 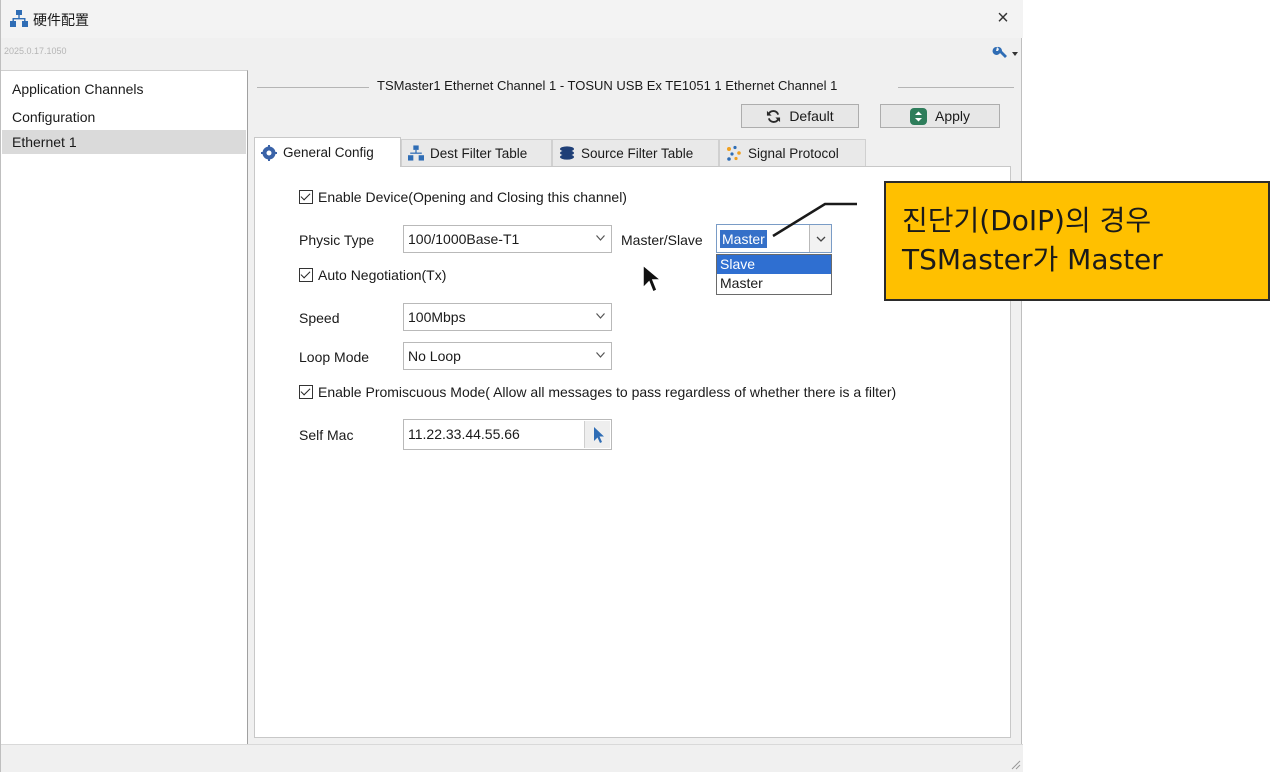 What do you see at coordinates (814, 220) in the screenshot?
I see `callout-pointer-line` at bounding box center [814, 220].